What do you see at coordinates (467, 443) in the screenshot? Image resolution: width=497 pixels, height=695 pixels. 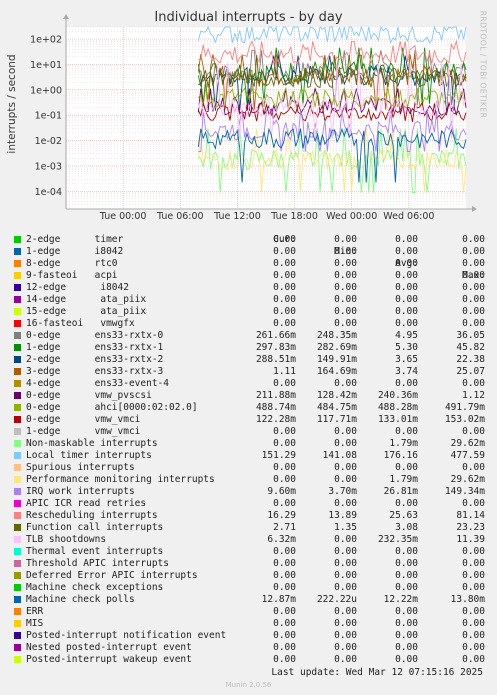 I see `legend-max-value: 29.62m` at bounding box center [467, 443].